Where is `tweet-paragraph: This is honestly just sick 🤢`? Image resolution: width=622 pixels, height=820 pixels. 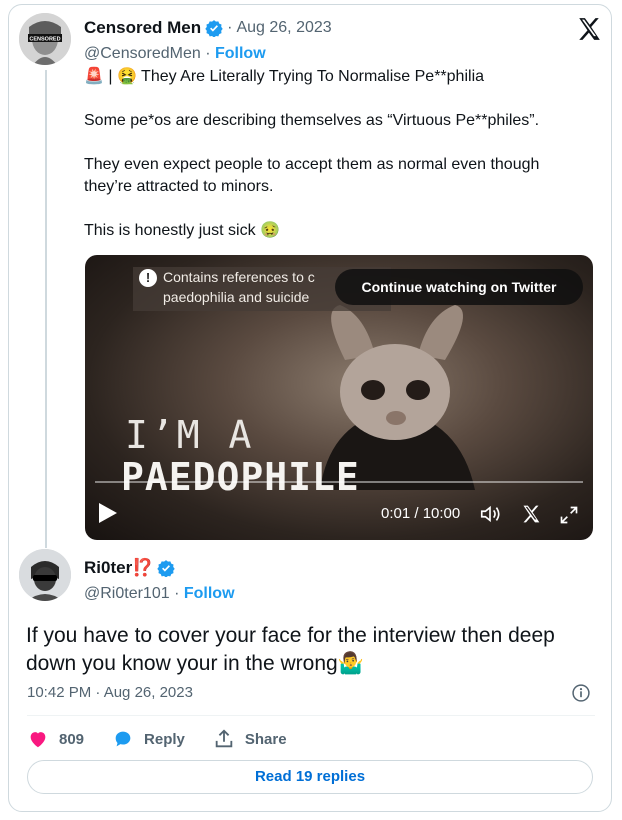 tweet-paragraph: This is honestly just sick 🤢 is located at coordinates (182, 230).